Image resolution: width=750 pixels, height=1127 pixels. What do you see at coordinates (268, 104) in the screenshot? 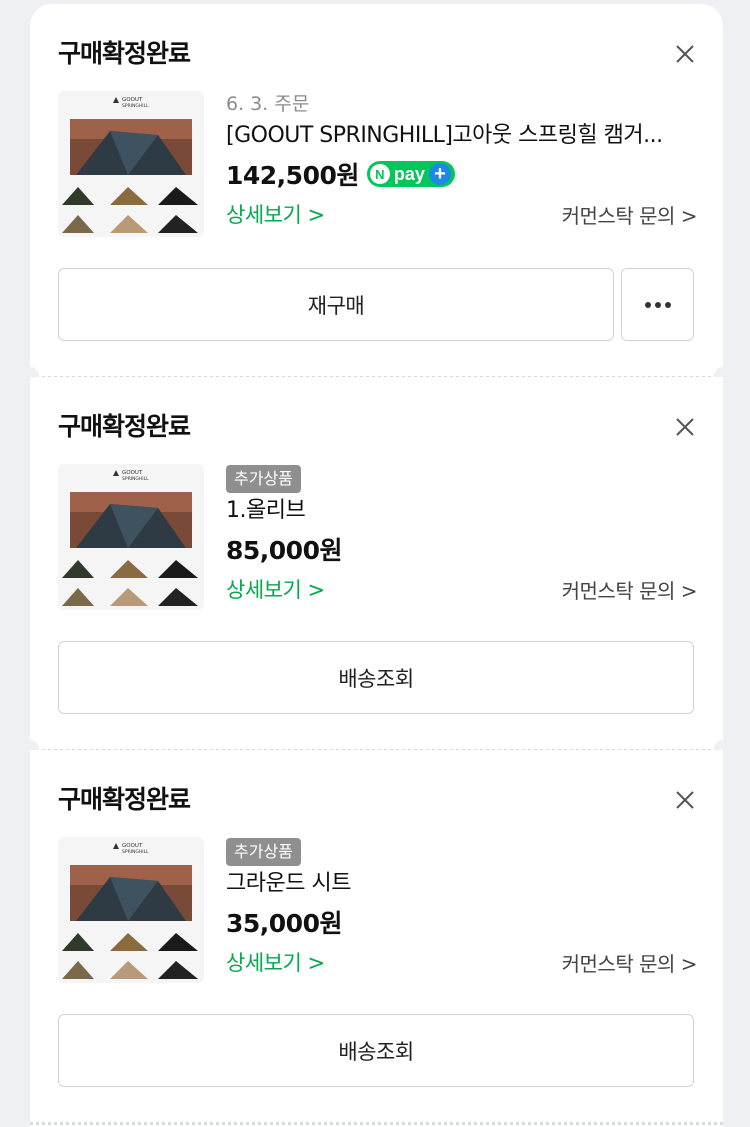
I see `order-date: 6. 3. 주문` at bounding box center [268, 104].